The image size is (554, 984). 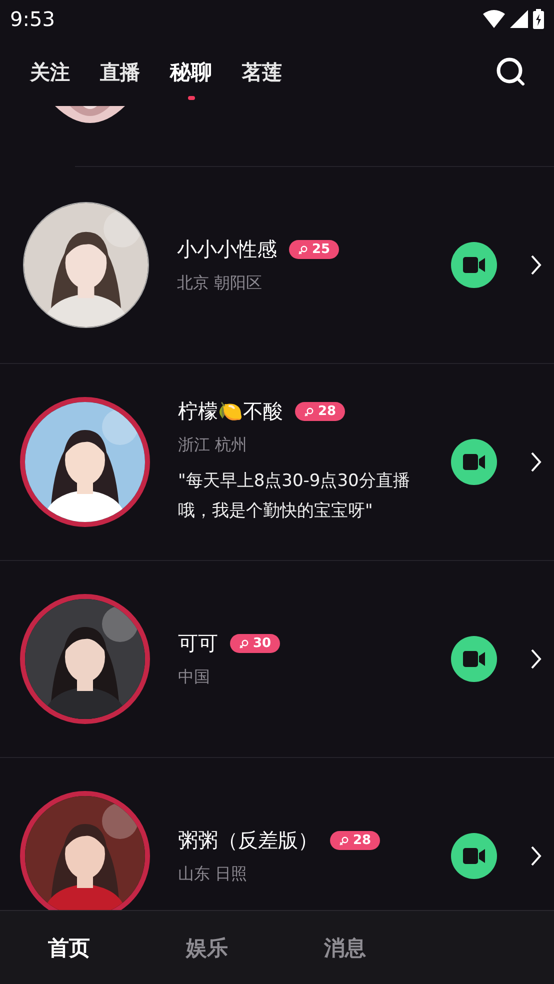 What do you see at coordinates (255, 643) in the screenshot?
I see `age-badge: 30` at bounding box center [255, 643].